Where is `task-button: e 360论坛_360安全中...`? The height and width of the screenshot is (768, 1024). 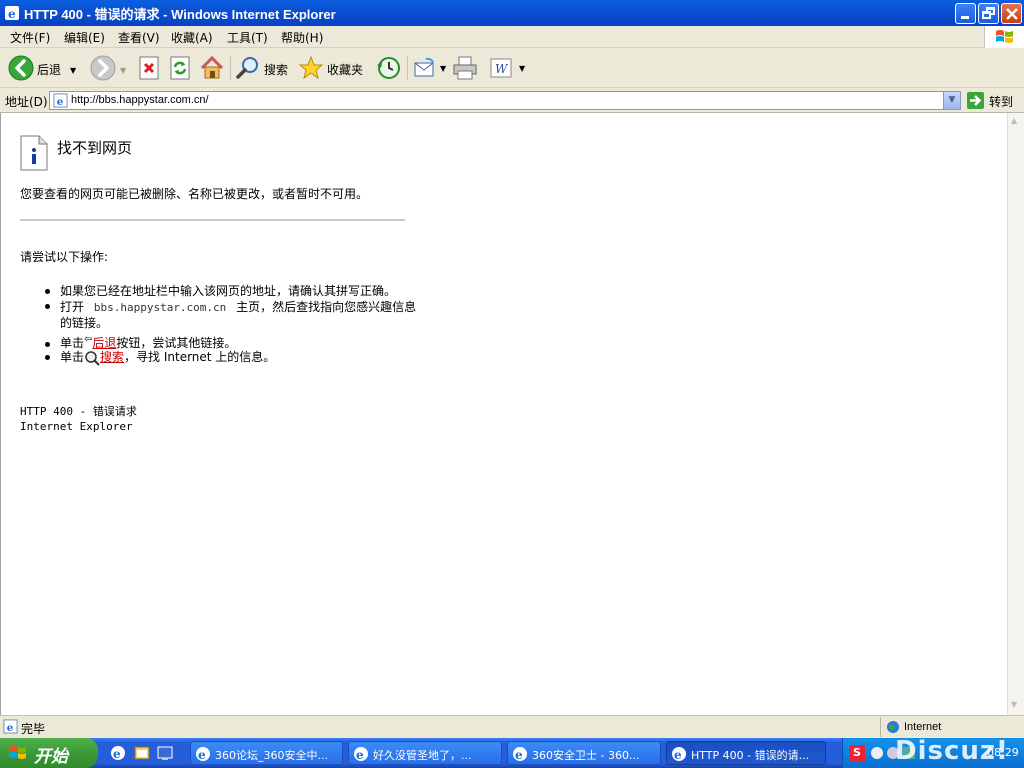
task-button: e 360论坛_360安全中... is located at coordinates (266, 753).